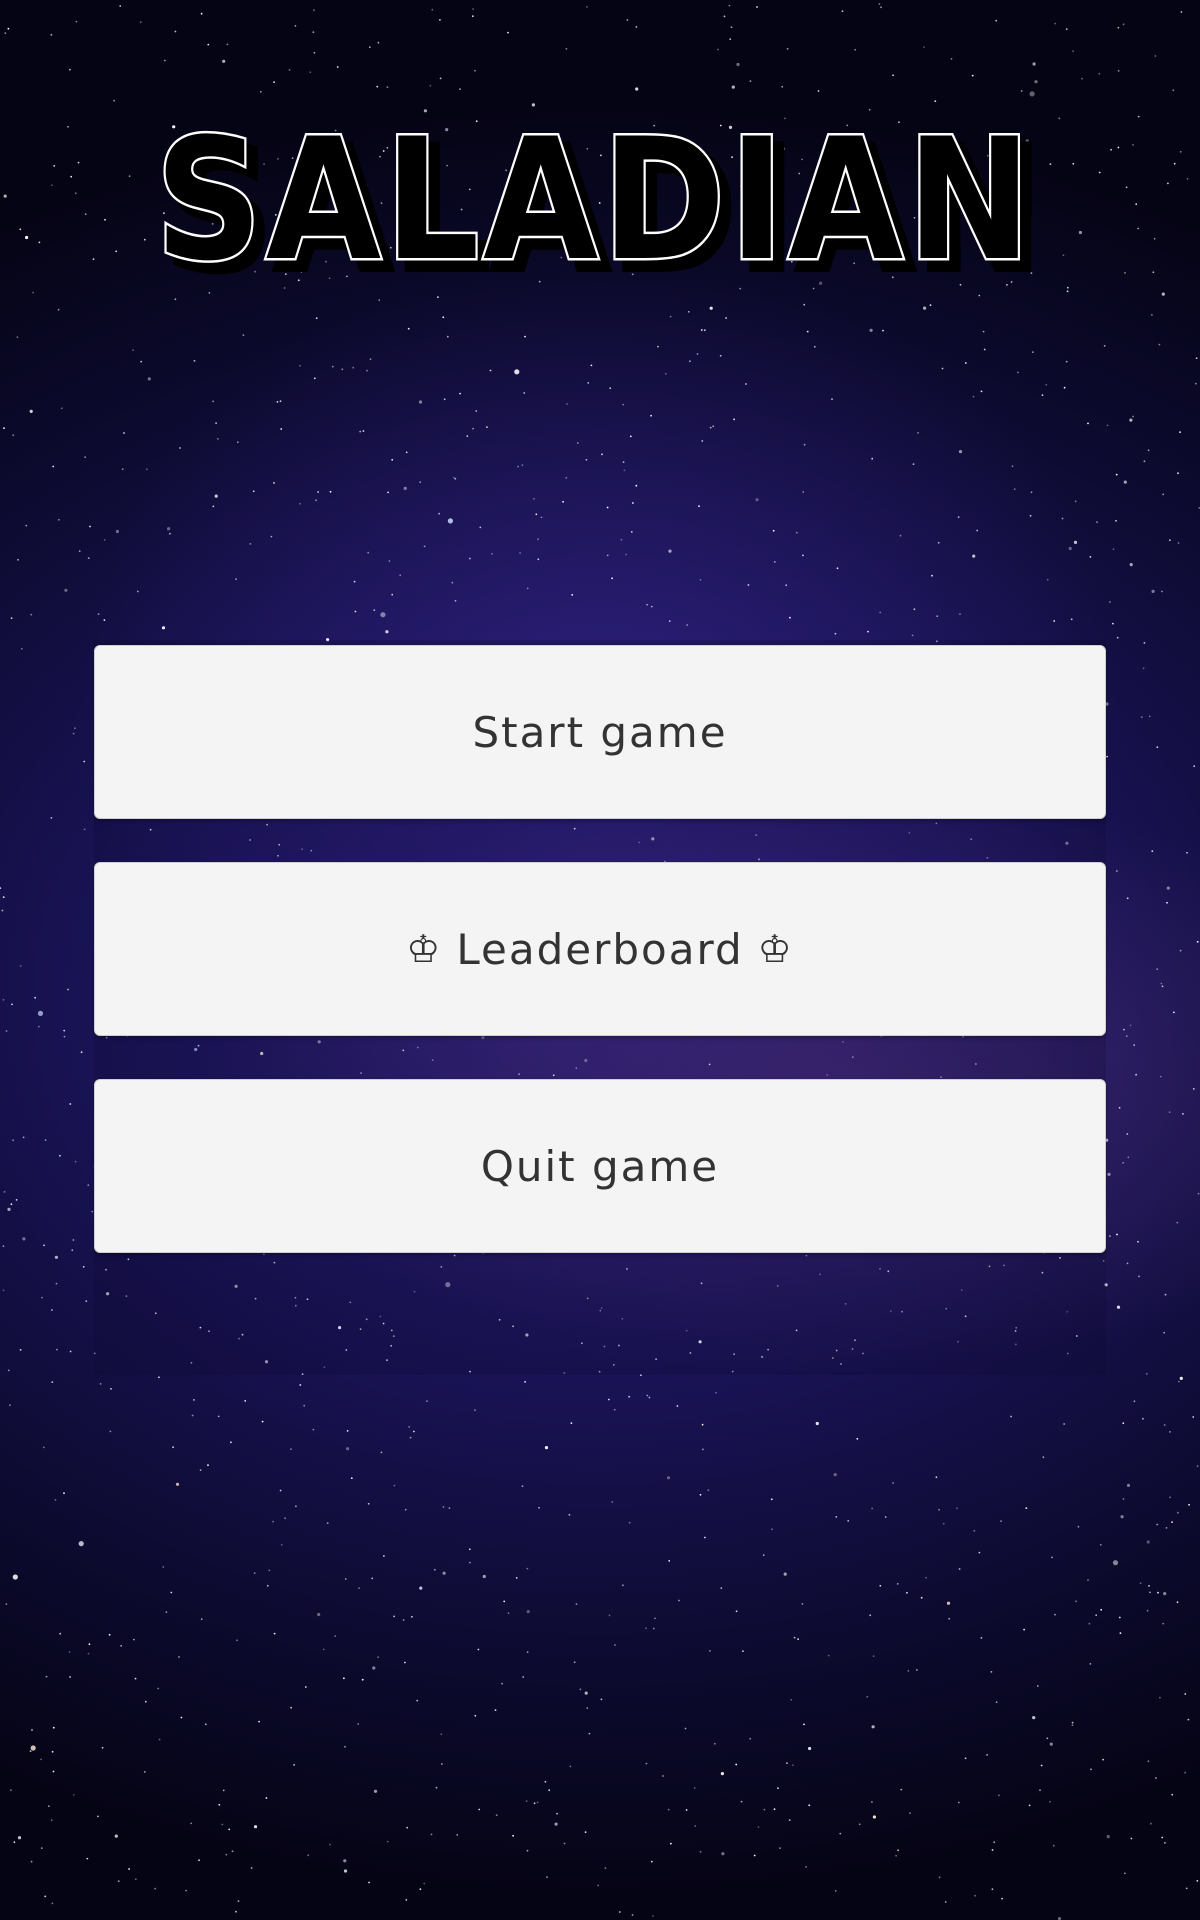 This screenshot has height=1920, width=1200. What do you see at coordinates (600, 203) in the screenshot?
I see `game-logo: SALADIAN SALADIAN` at bounding box center [600, 203].